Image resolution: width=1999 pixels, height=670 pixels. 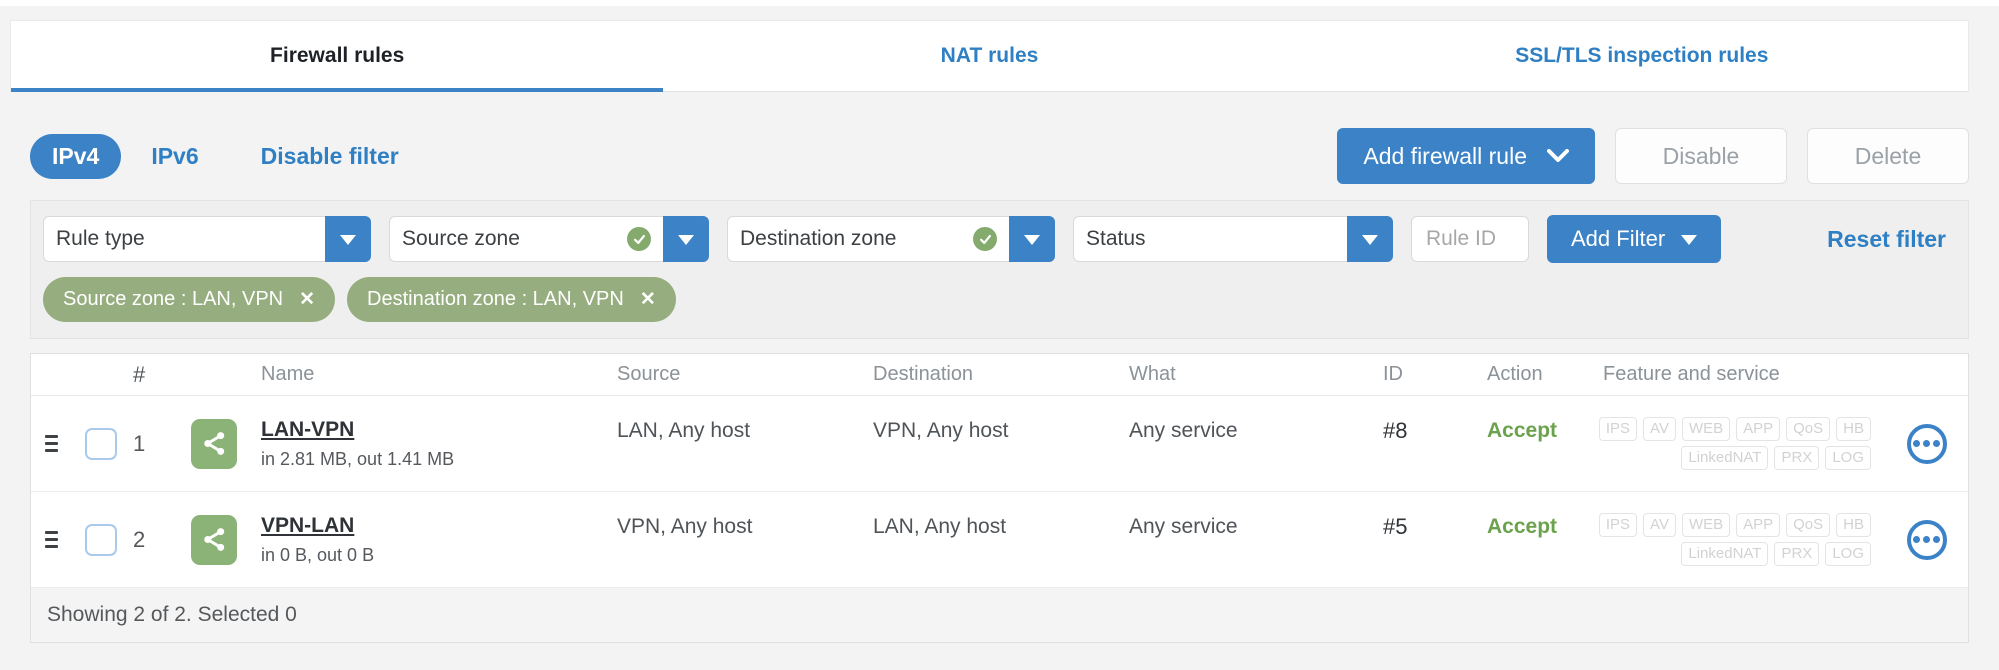 I want to click on tab-ssl-tls-inspection-rules-label: SSL/TLS inspection rules, so click(x=1642, y=55).